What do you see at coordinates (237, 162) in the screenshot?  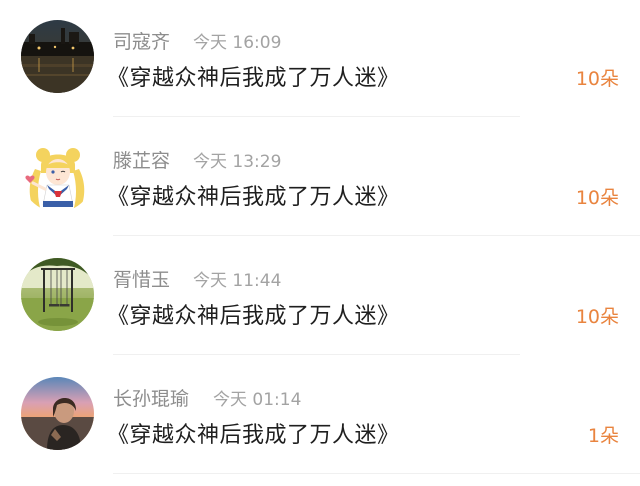 I see `timestamp: 今天 13:29` at bounding box center [237, 162].